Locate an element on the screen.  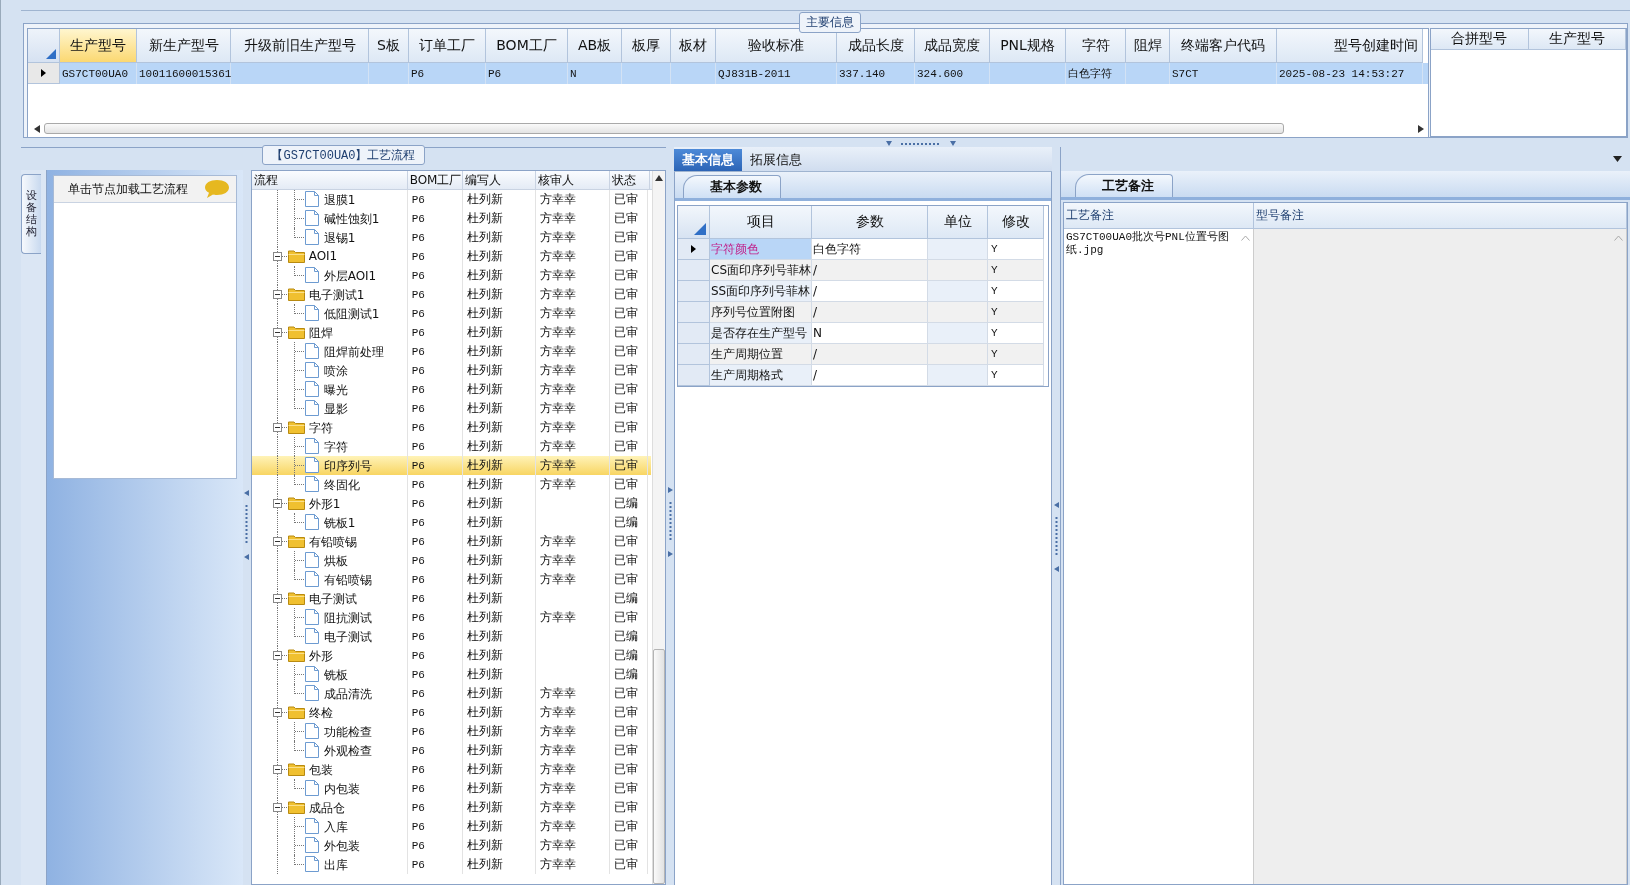
tree-row: 外观检查 P6 杜列新 方幸幸 已审 is located at coordinates (451, 750).